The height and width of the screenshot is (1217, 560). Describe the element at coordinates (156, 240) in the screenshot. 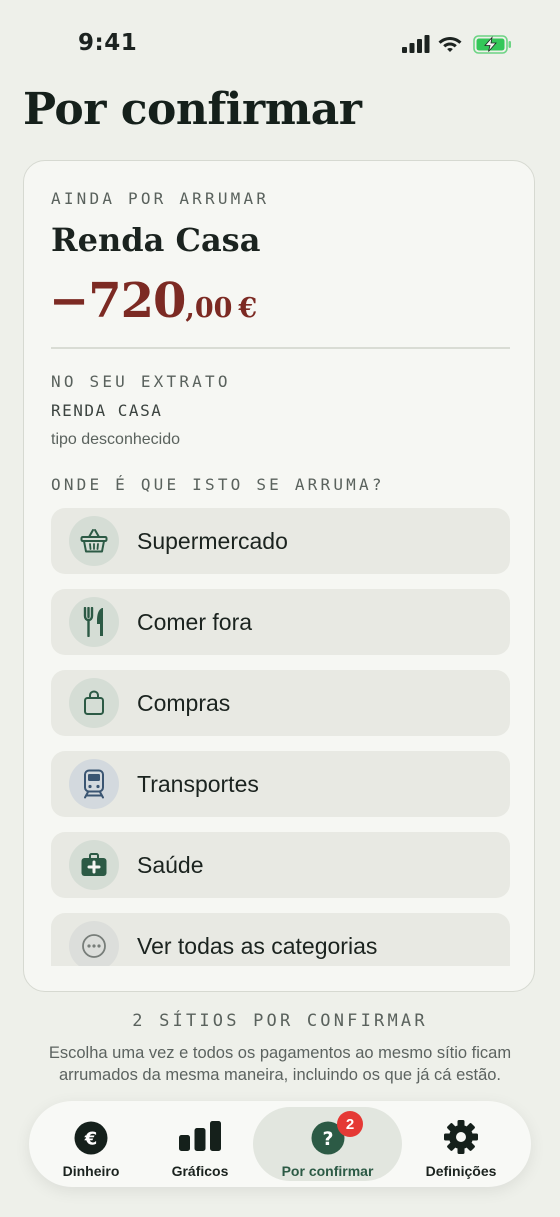

I see `merchant-name: Renda Casa` at that location.